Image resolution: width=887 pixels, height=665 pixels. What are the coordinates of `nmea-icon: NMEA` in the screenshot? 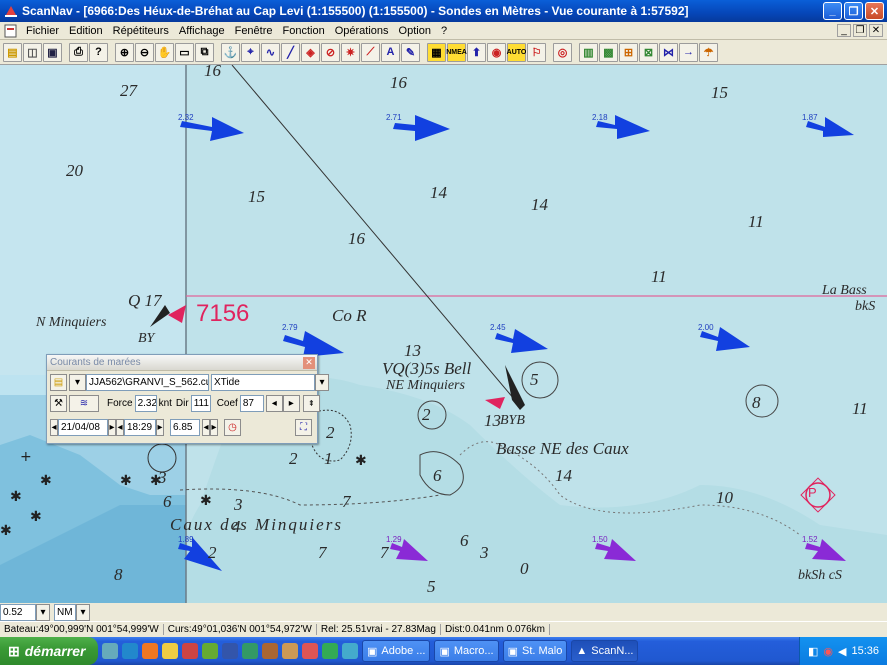 It's located at (456, 52).